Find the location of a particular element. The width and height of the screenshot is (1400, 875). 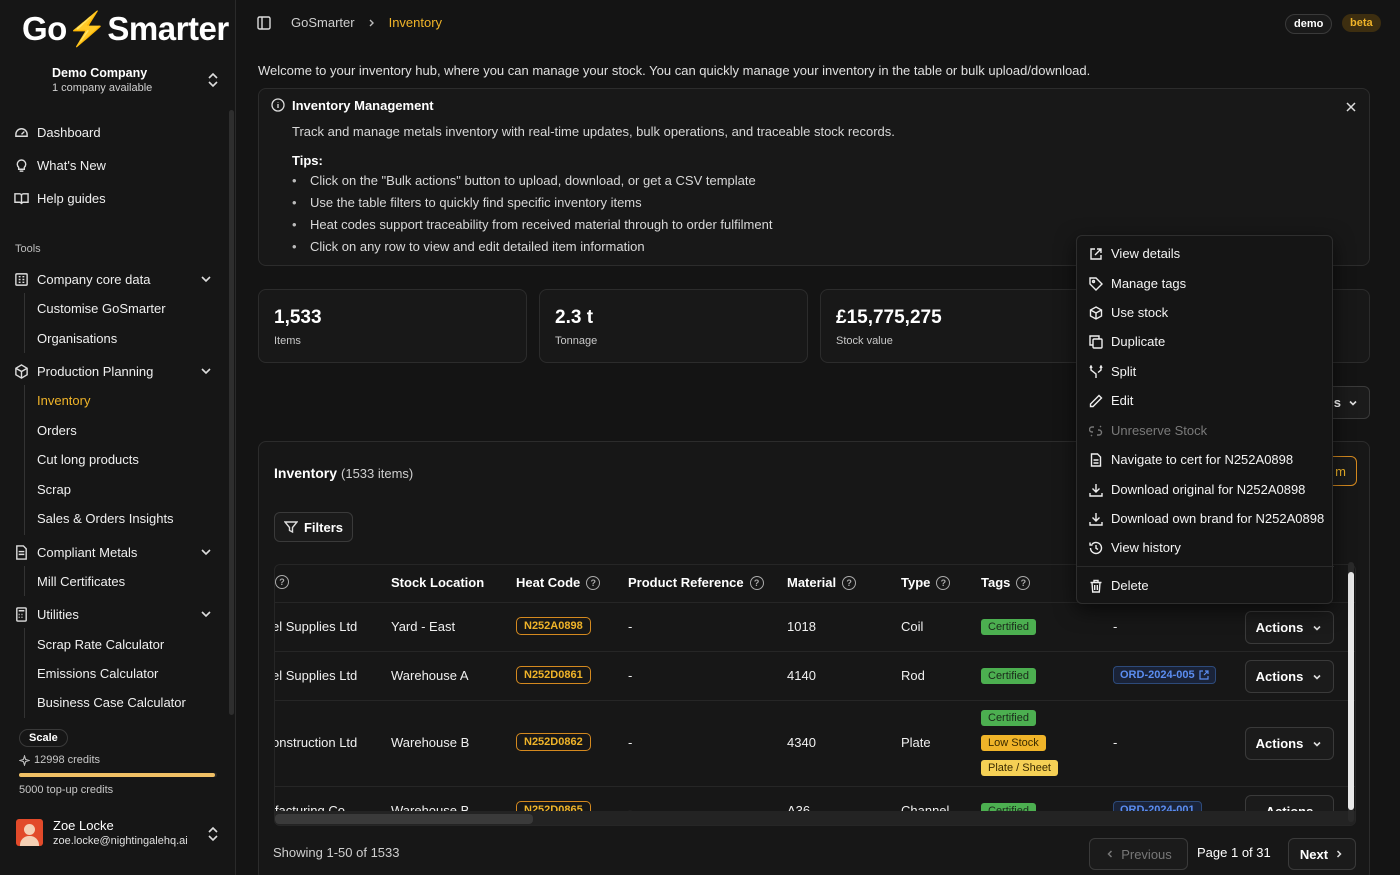

sidebar-item-sales-orders-insights: Sales & Orders Insights is located at coordinates (105, 518).